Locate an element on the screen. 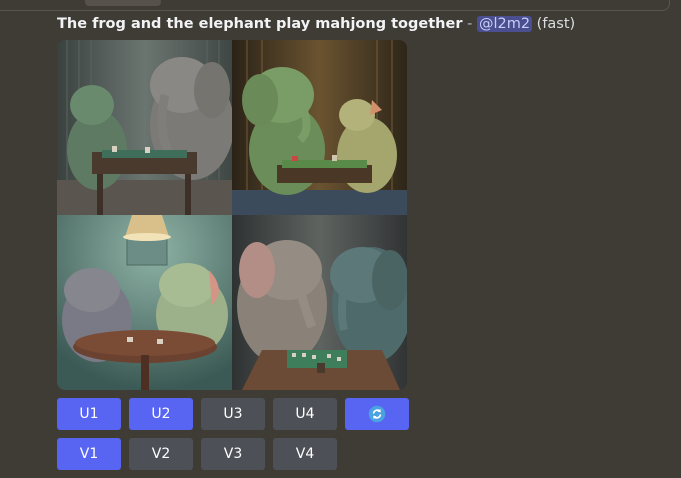 The width and height of the screenshot is (681, 478). upscale-button-1: U1 is located at coordinates (89, 414).